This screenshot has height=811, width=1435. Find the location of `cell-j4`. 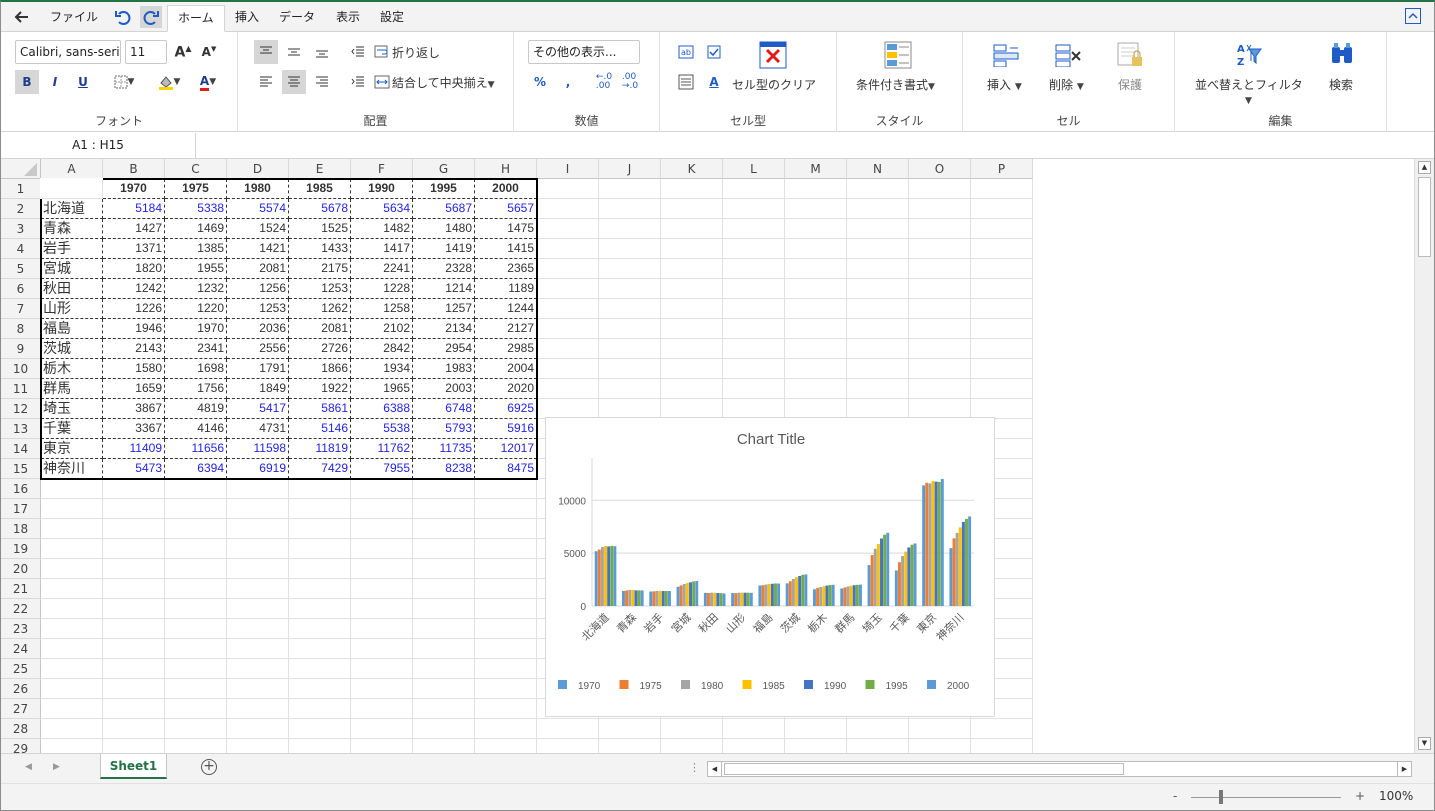

cell-j4 is located at coordinates (630, 249).